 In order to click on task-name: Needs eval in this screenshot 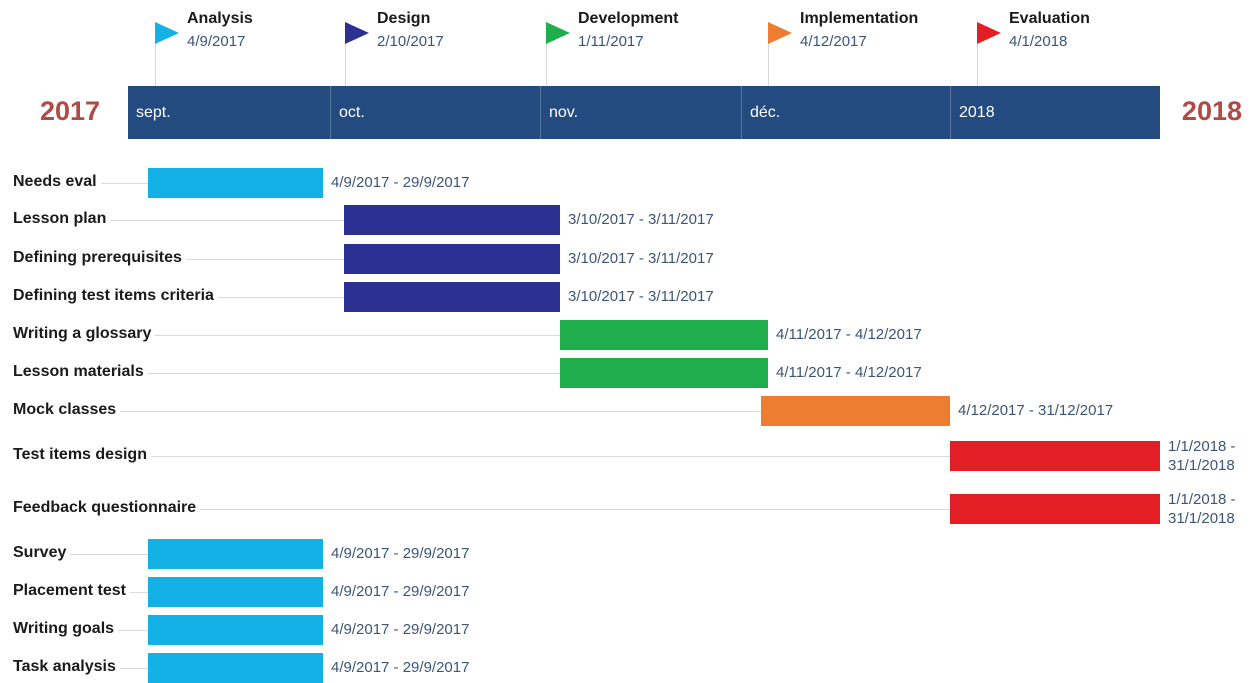, I will do `click(57, 182)`.